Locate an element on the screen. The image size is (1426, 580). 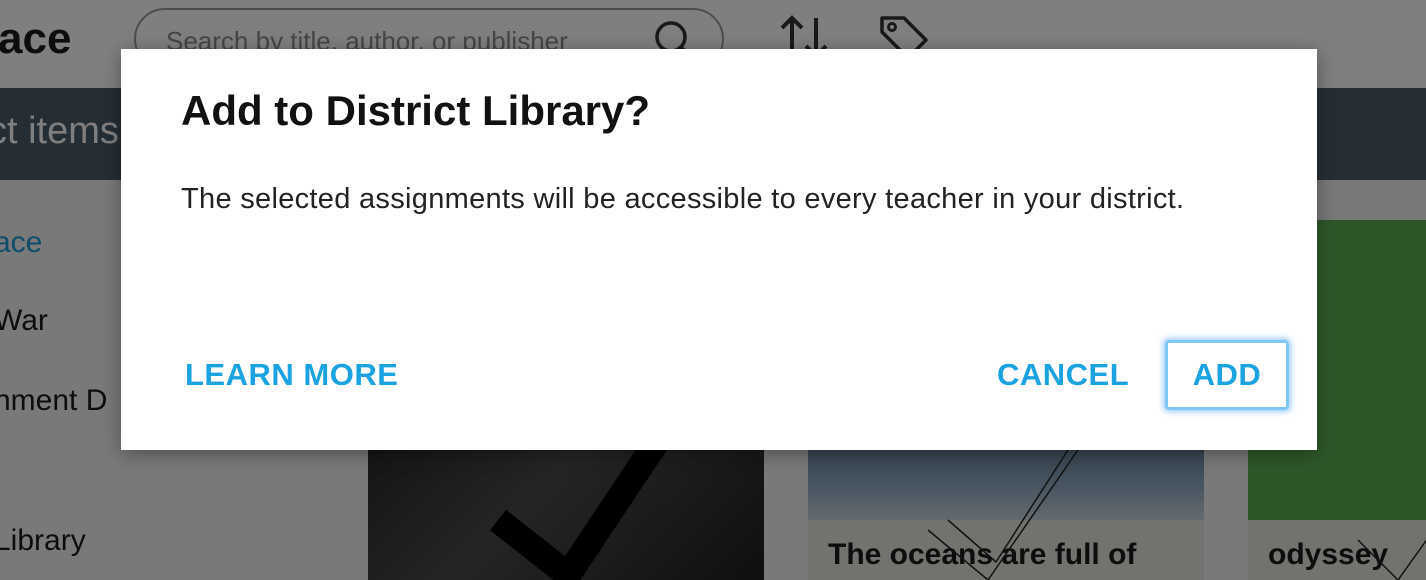
learn-more-button: LEARN MORE is located at coordinates (291, 375).